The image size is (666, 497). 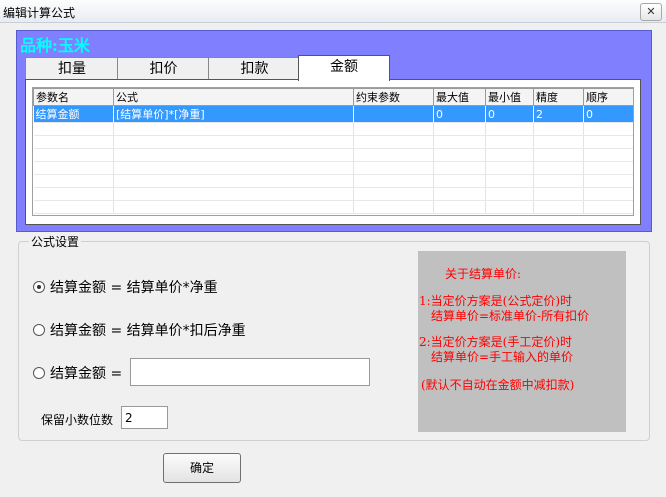 I want to click on table-row: 结算金额 [结算单价]*[净重] 0 0 2 0, so click(x=333, y=114).